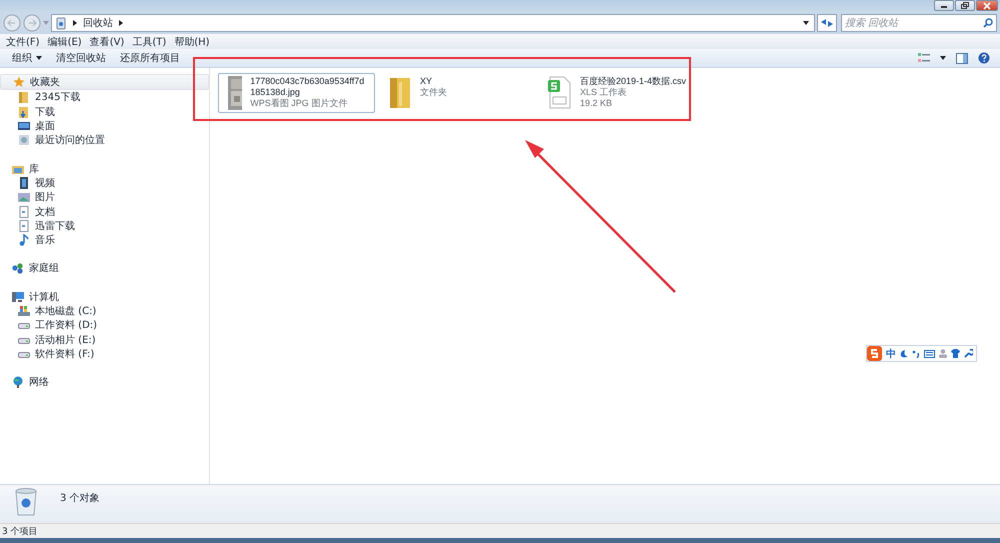 This screenshot has width=1000, height=543. What do you see at coordinates (104, 111) in the screenshot?
I see `sidebar-item: 下载` at bounding box center [104, 111].